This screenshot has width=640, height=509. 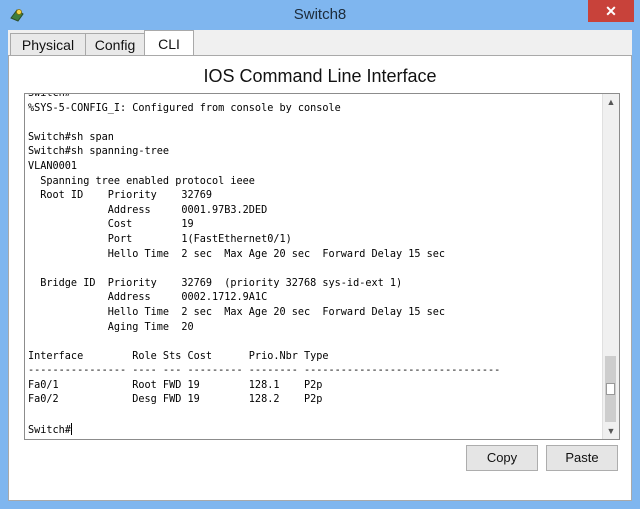 I want to click on cli-heading: IOS Command Line Interface, so click(x=320, y=76).